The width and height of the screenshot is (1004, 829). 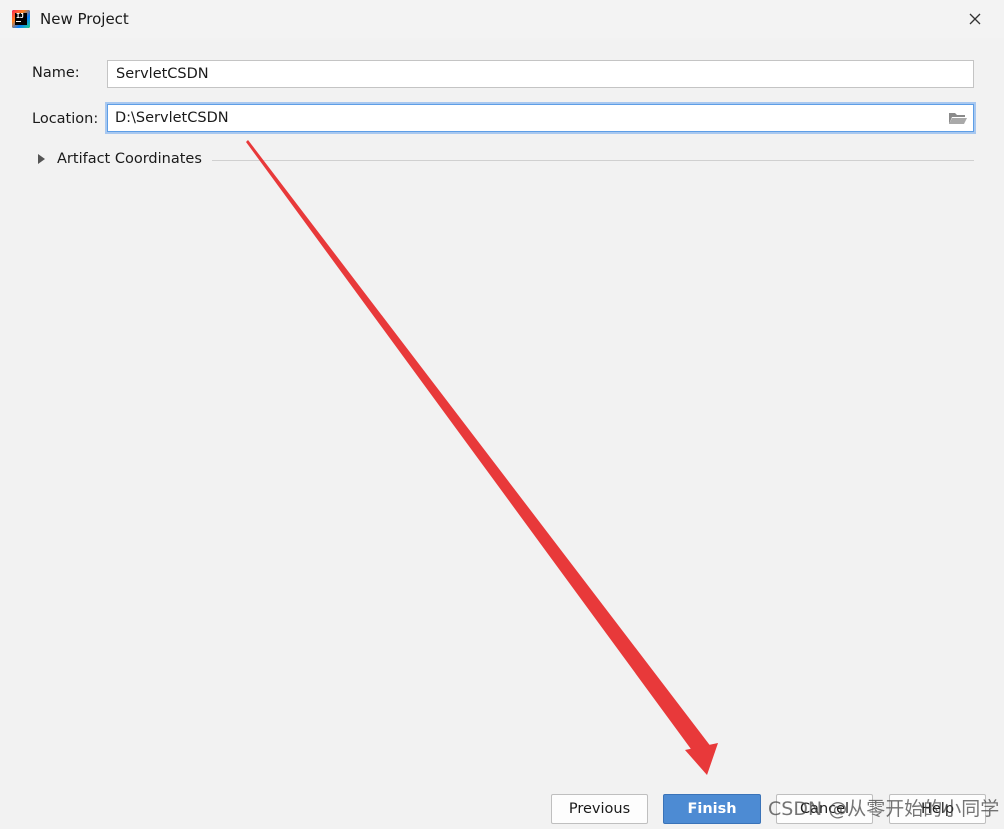 I want to click on close-button, so click(x=975, y=19).